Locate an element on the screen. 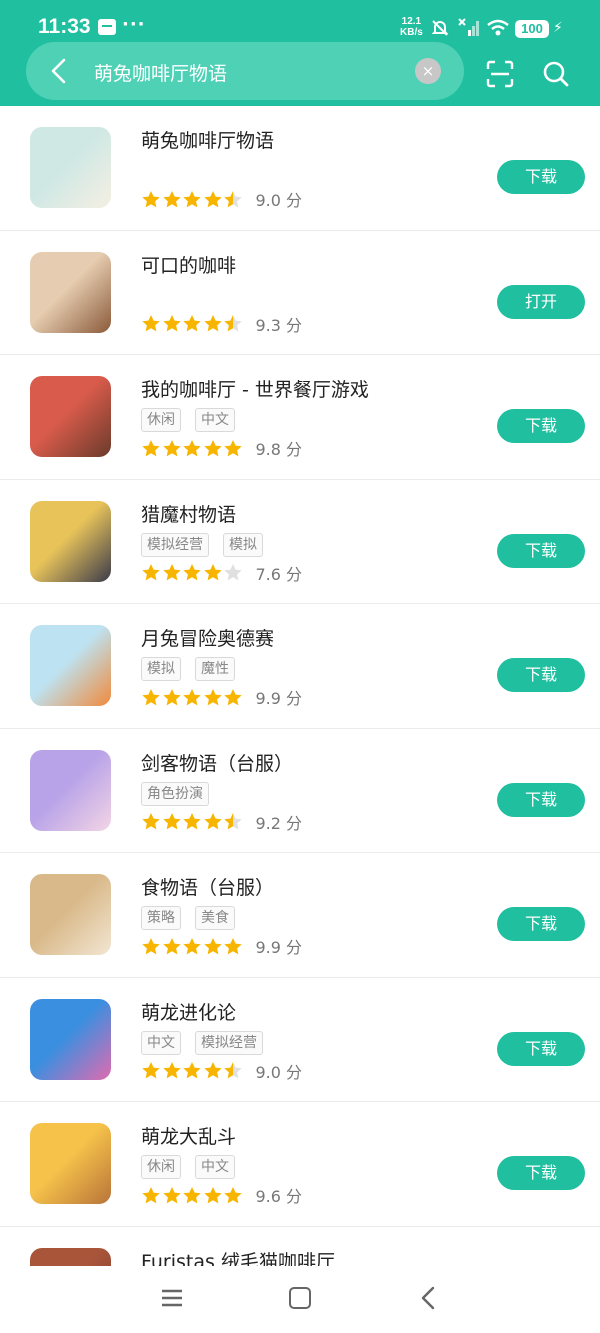 This screenshot has width=600, height=1333. rating-score: 9.8 分 is located at coordinates (279, 449).